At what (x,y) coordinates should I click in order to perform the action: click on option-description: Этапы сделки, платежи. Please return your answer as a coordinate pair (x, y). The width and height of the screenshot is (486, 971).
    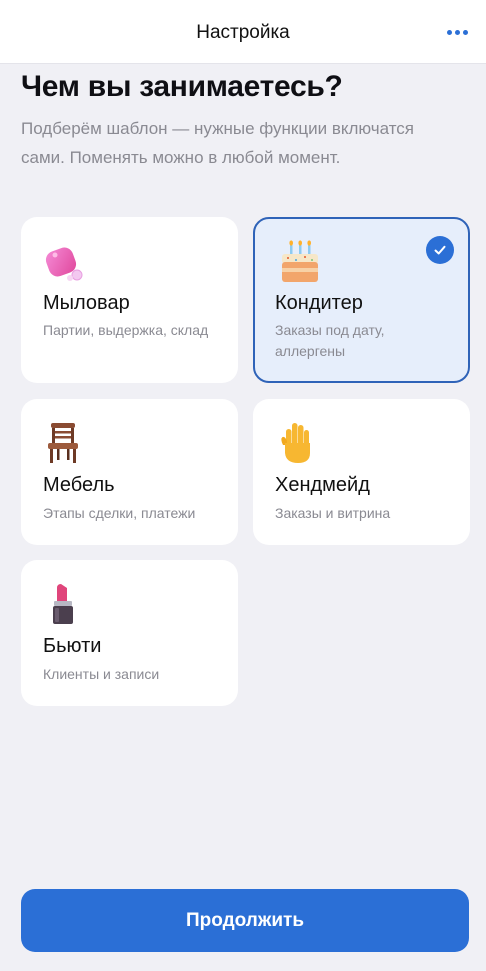
    Looking at the image, I should click on (119, 513).